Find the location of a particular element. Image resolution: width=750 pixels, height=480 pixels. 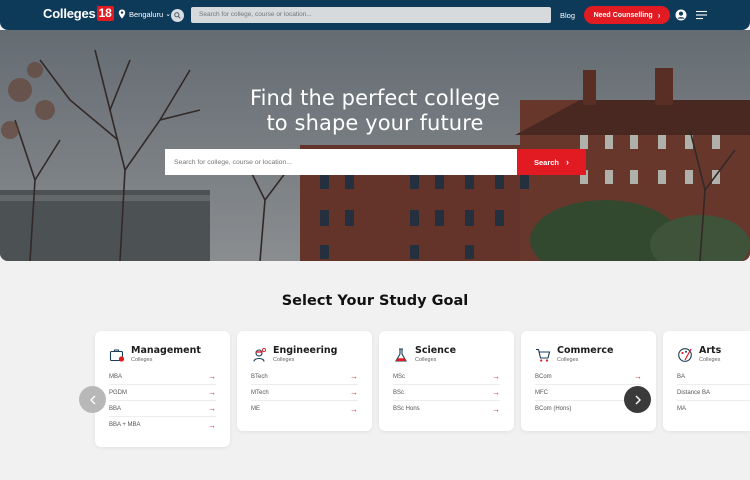

need-counselling-button: Need Counselling › is located at coordinates (627, 15).